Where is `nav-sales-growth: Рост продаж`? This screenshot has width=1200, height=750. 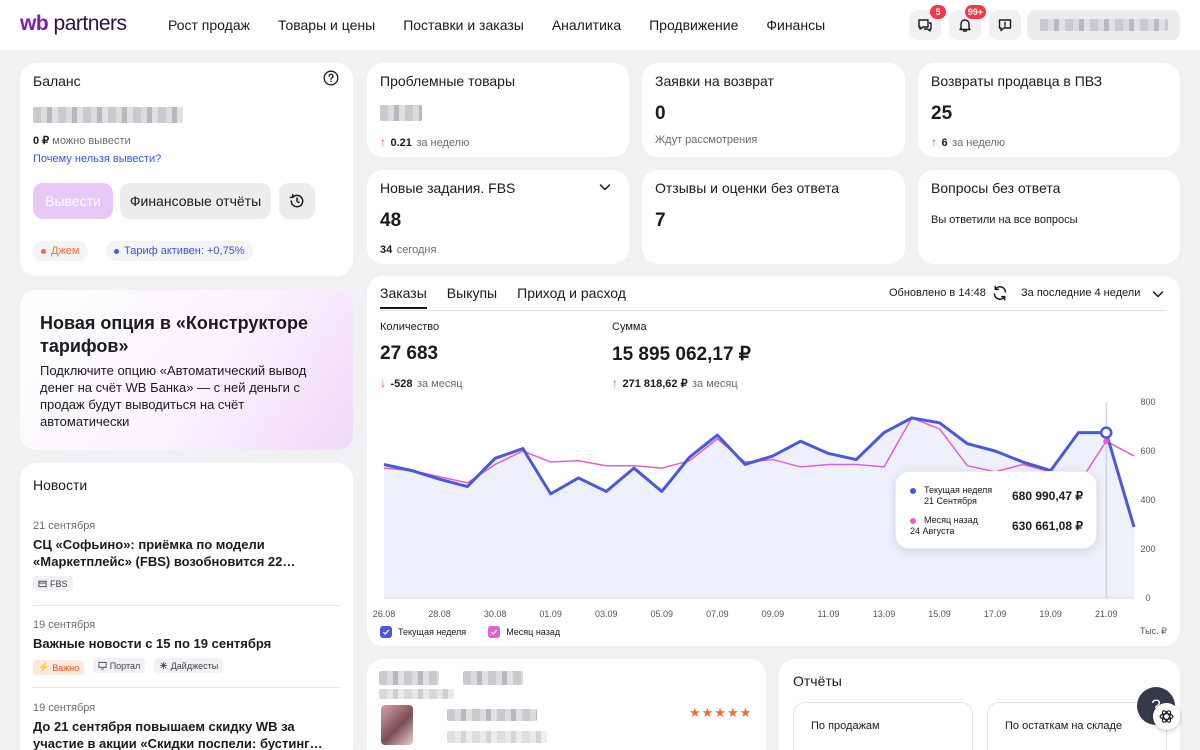 nav-sales-growth: Рост продаж is located at coordinates (209, 25).